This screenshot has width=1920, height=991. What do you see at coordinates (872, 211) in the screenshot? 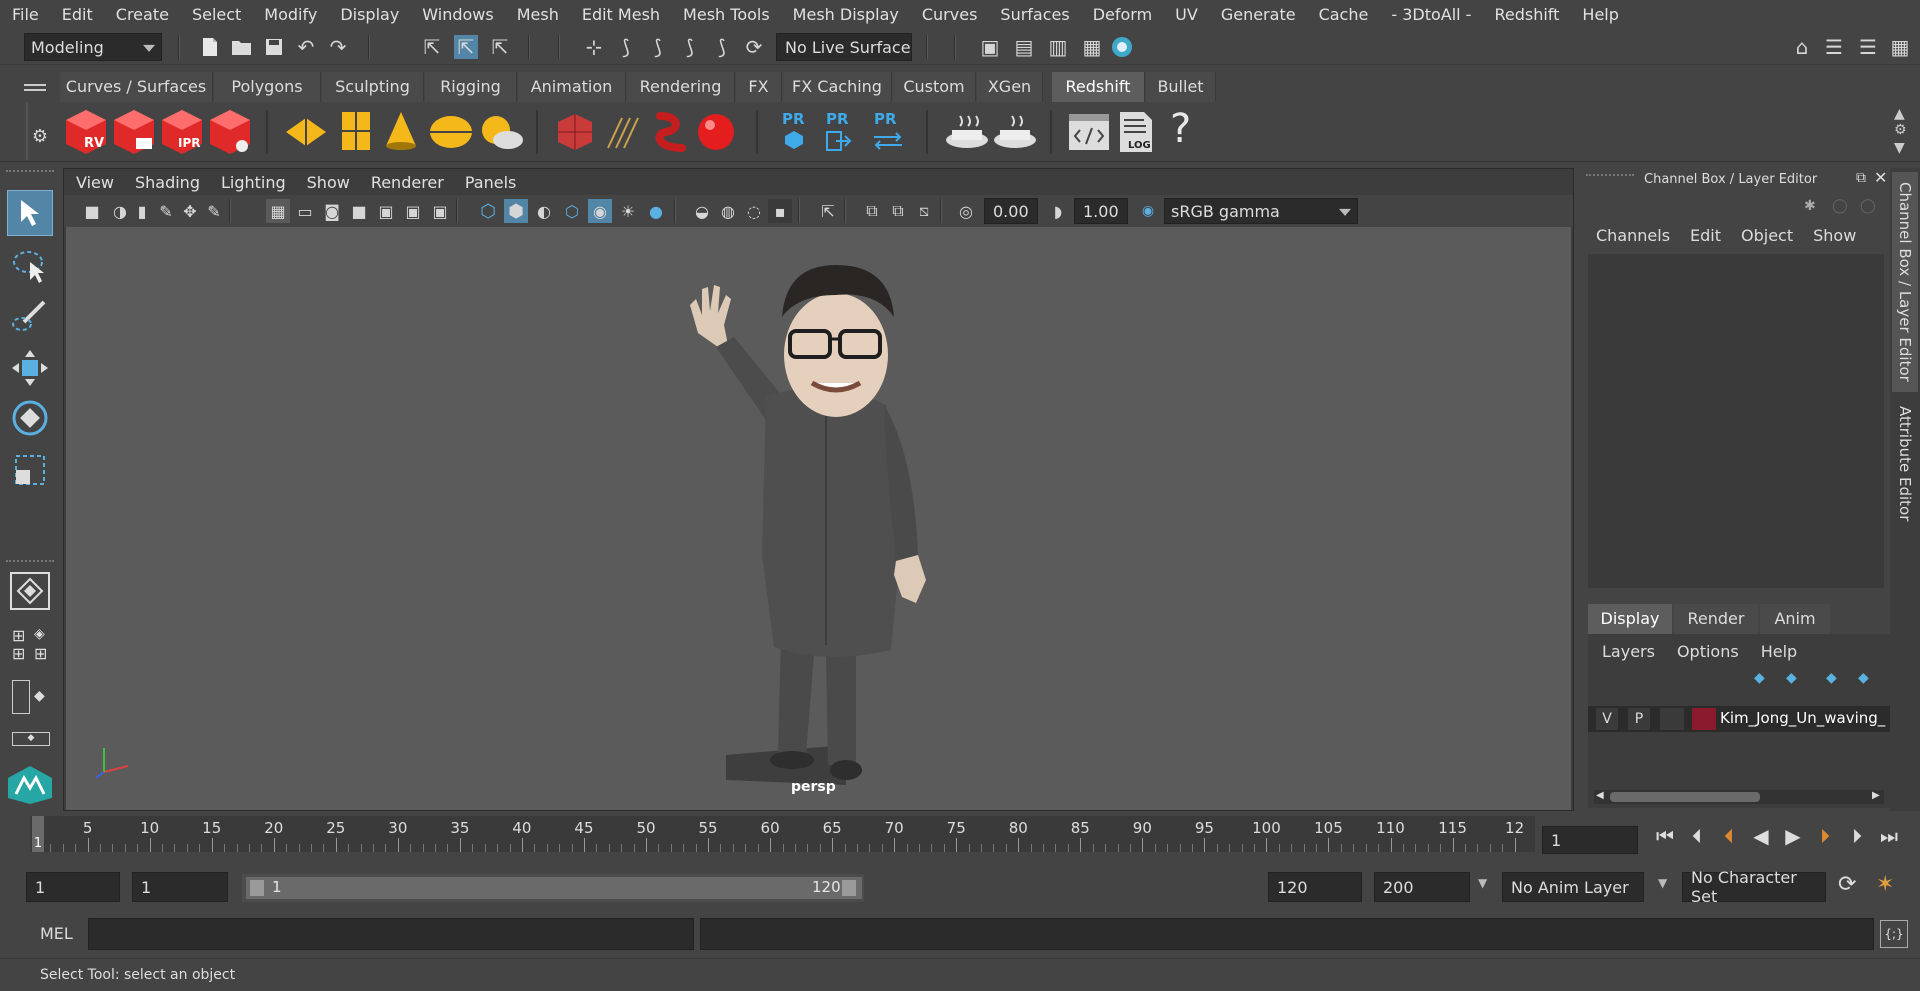
I see `xray-icon: ⧉` at bounding box center [872, 211].